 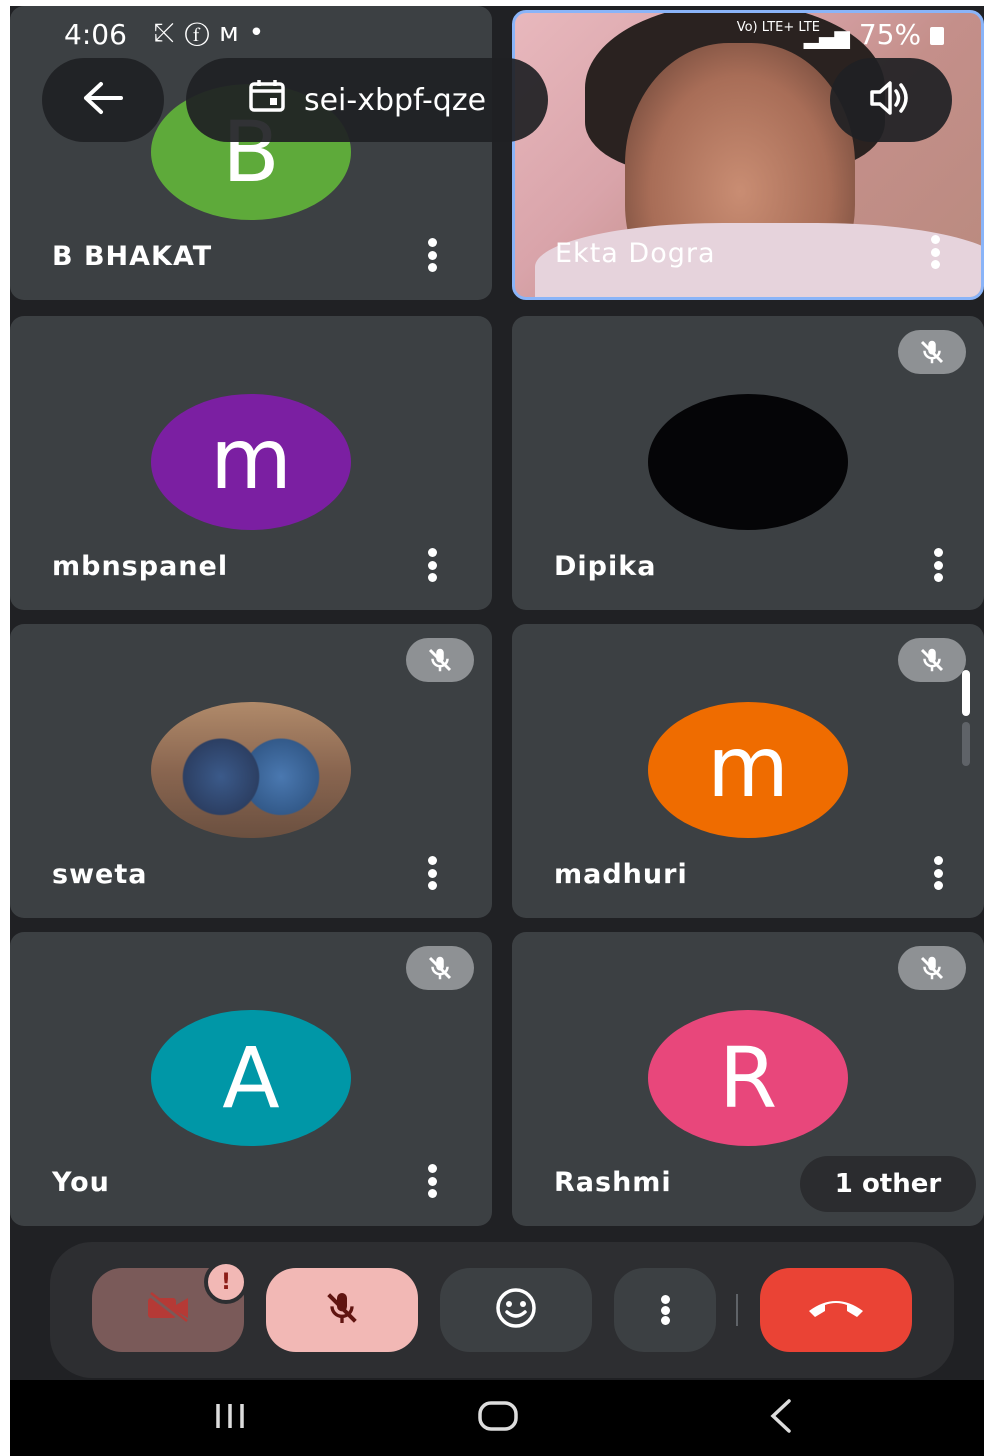 What do you see at coordinates (81, 1182) in the screenshot?
I see `participant-name: You` at bounding box center [81, 1182].